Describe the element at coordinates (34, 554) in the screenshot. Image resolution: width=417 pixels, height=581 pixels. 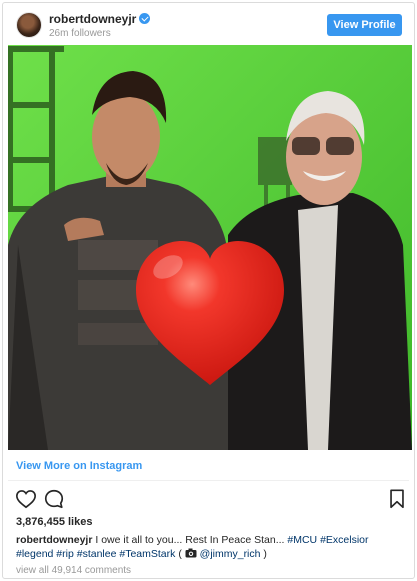
I see `hashtag: #legend` at that location.